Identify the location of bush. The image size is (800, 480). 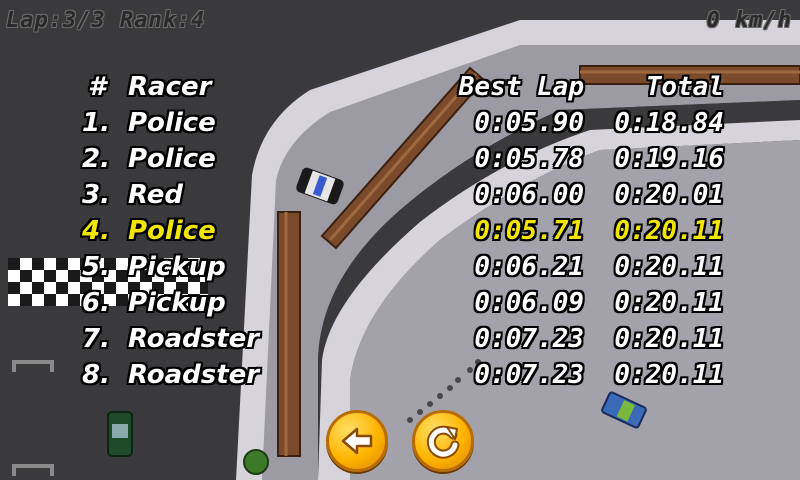
(256, 462).